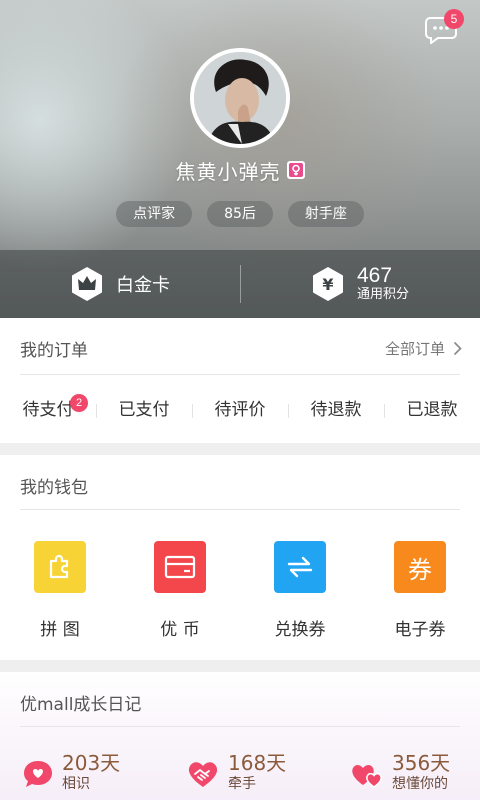  I want to click on wallet-item-exchange: 兑换券, so click(300, 591).